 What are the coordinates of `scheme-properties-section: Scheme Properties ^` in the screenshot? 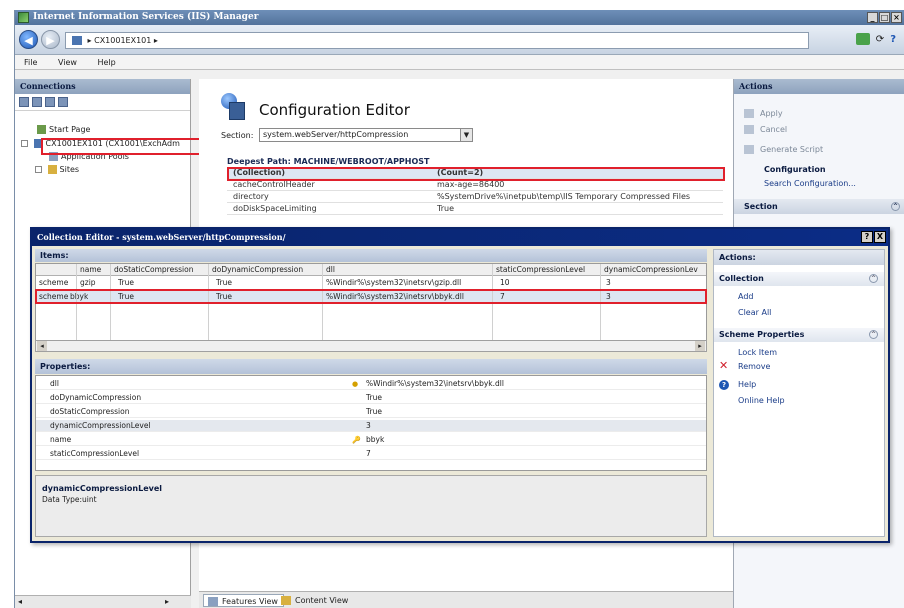 It's located at (799, 335).